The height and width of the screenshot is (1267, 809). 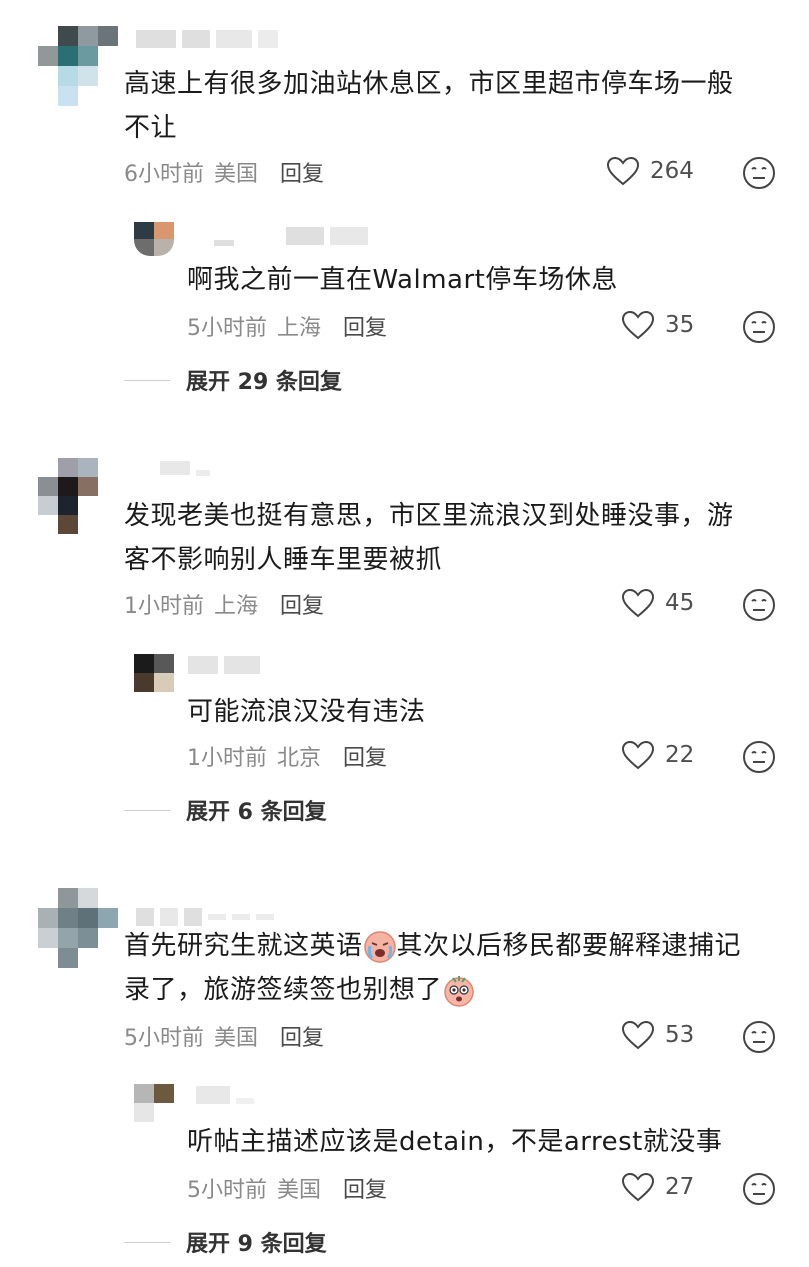 I want to click on comment-text: 高速上有很多加油站休息区，市区里超市停车场一般 不让, so click(x=429, y=106).